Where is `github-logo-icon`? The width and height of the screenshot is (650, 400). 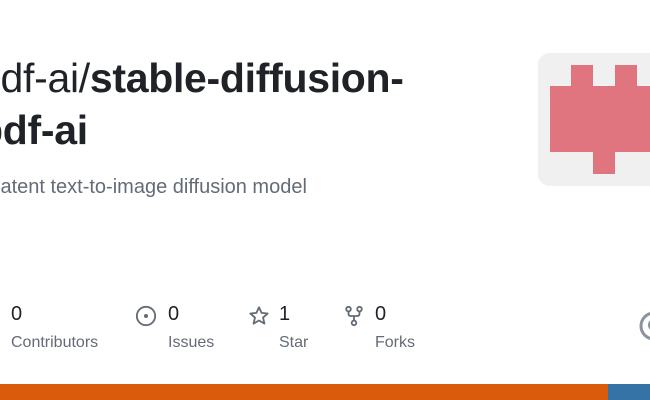
github-logo-icon is located at coordinates (644, 326).